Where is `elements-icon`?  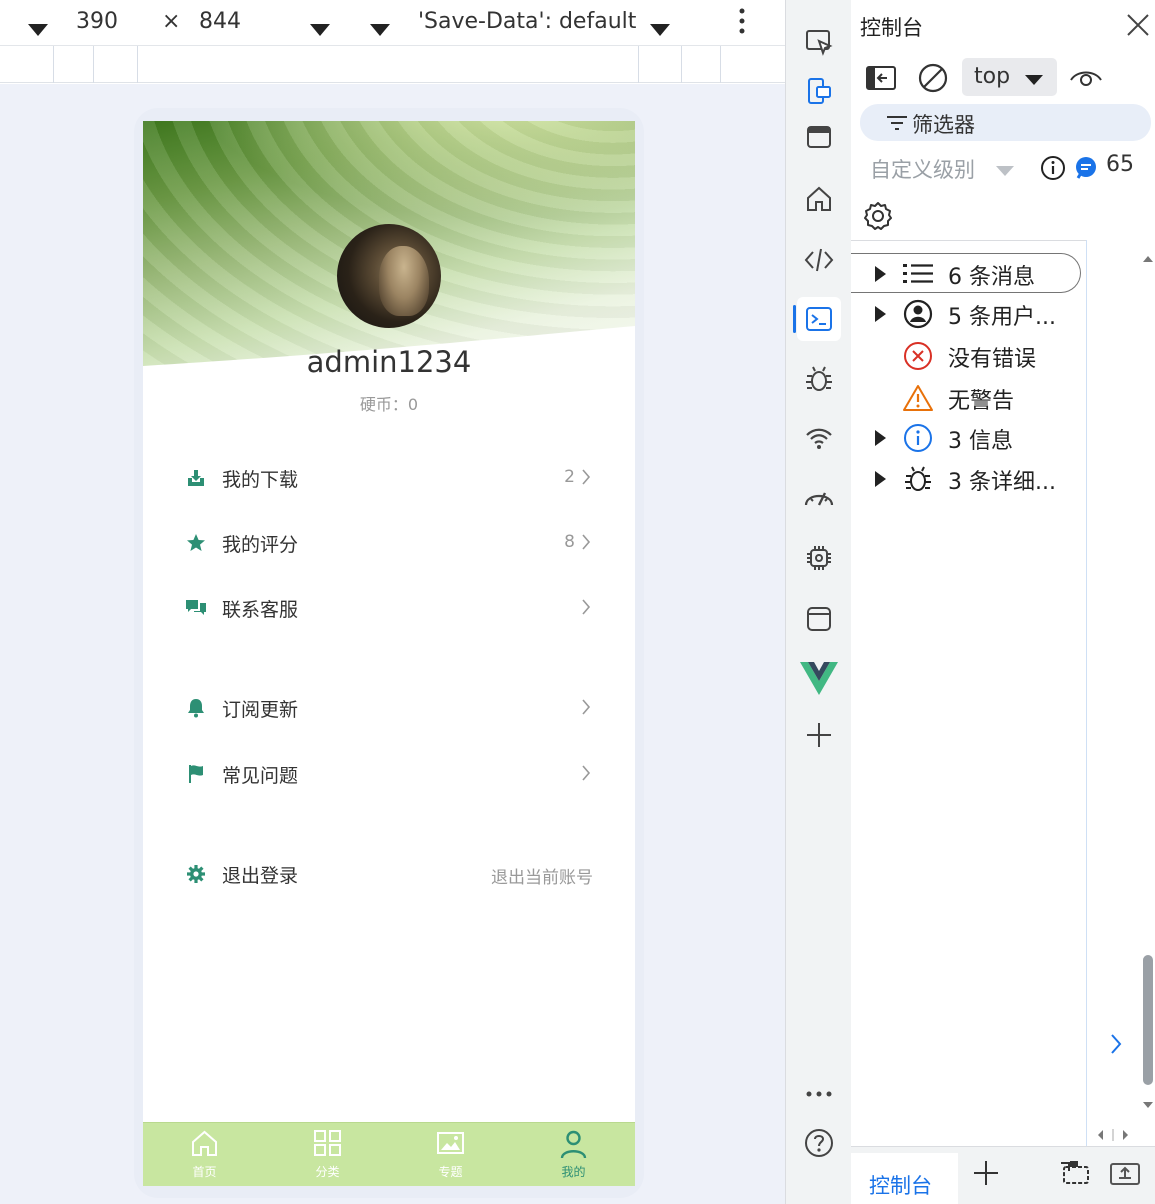
elements-icon is located at coordinates (819, 260).